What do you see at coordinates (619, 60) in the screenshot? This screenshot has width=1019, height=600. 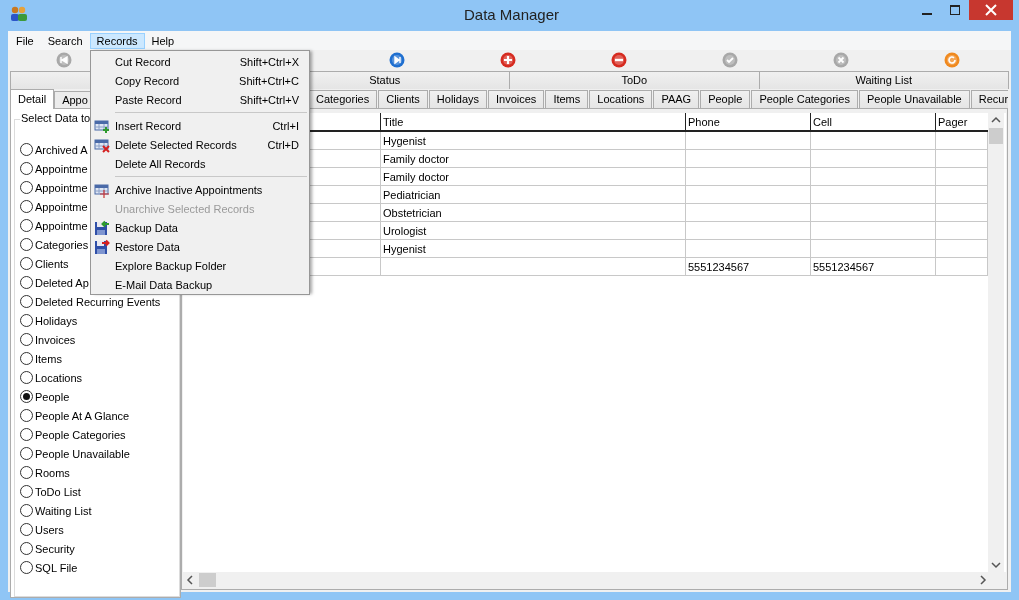 I see `minus-icon` at bounding box center [619, 60].